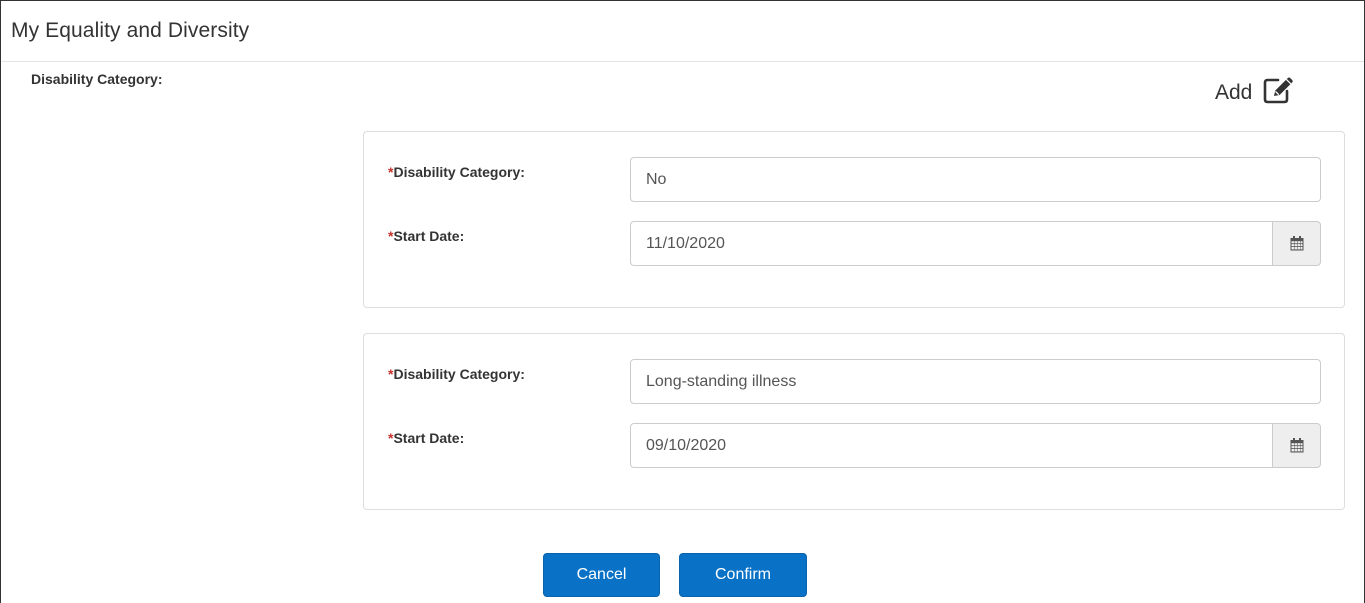 The image size is (1365, 603). I want to click on confirm-button: Confirm, so click(743, 575).